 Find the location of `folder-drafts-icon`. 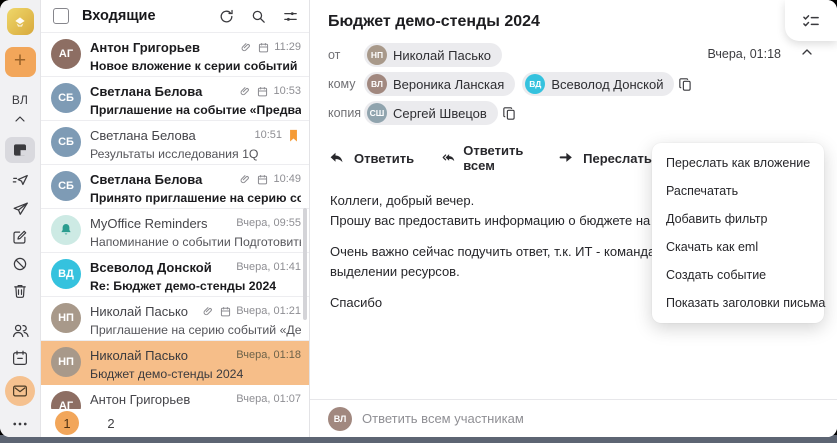

folder-drafts-icon is located at coordinates (20, 237).